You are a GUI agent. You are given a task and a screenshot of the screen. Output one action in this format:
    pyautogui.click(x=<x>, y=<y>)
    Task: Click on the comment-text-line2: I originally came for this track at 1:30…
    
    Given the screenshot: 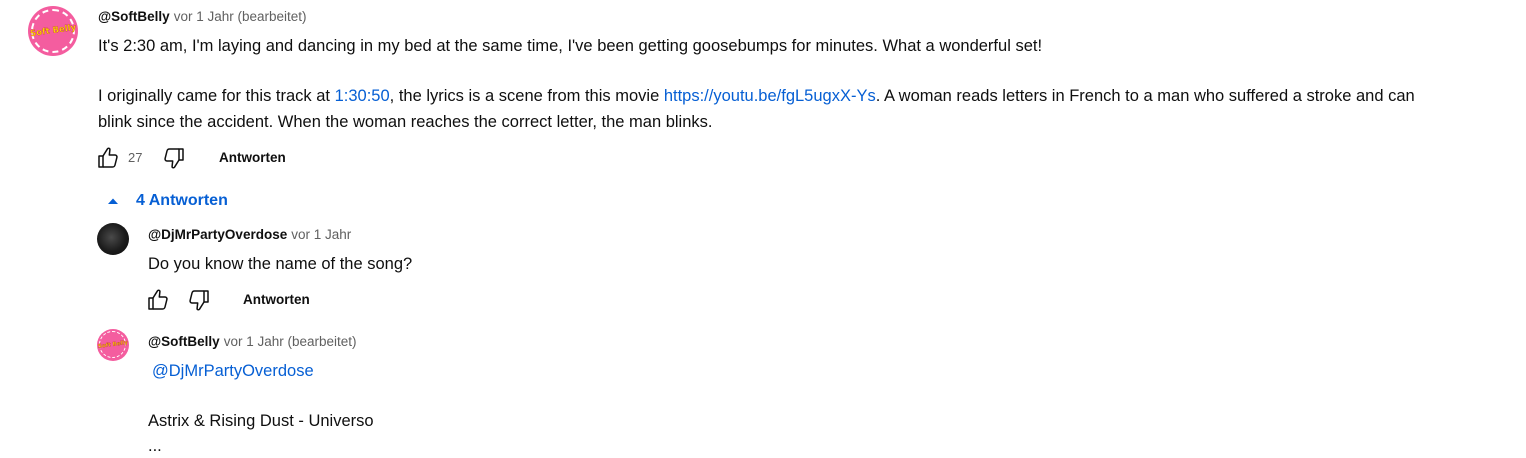 What is the action you would take?
    pyautogui.click(x=756, y=96)
    